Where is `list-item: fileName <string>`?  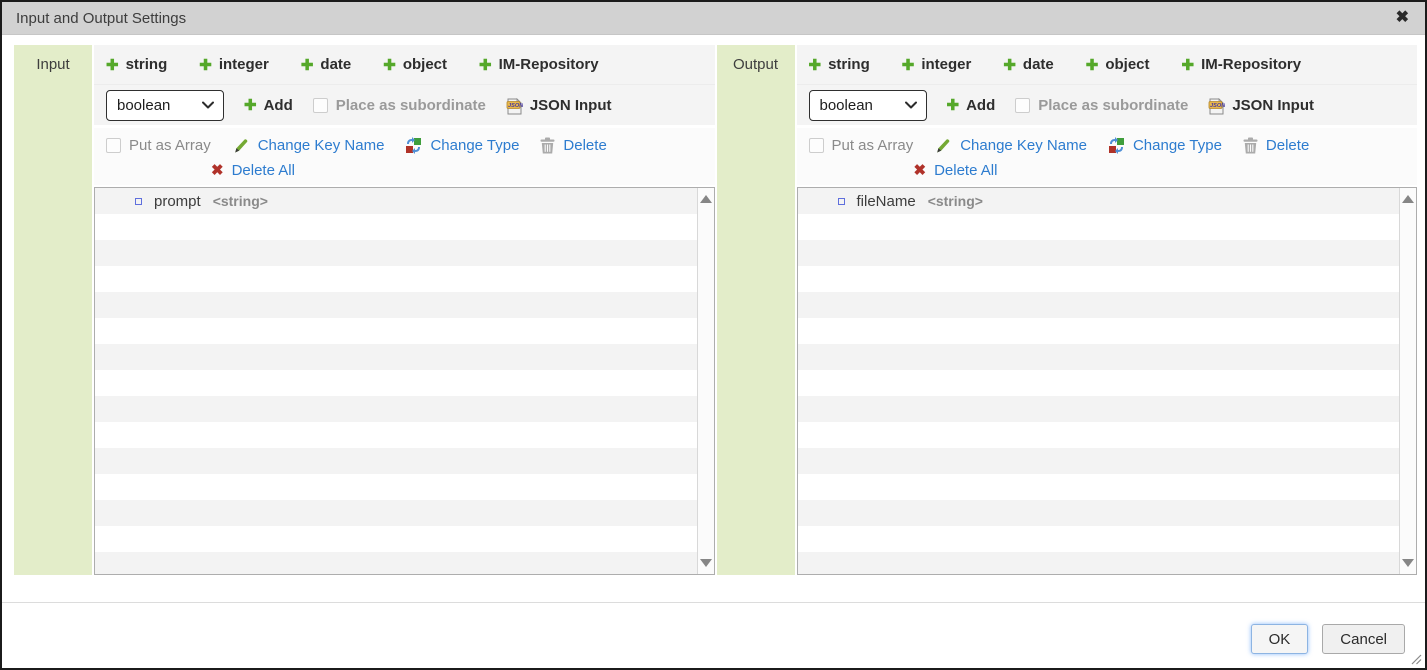
list-item: fileName <string> is located at coordinates (1107, 201).